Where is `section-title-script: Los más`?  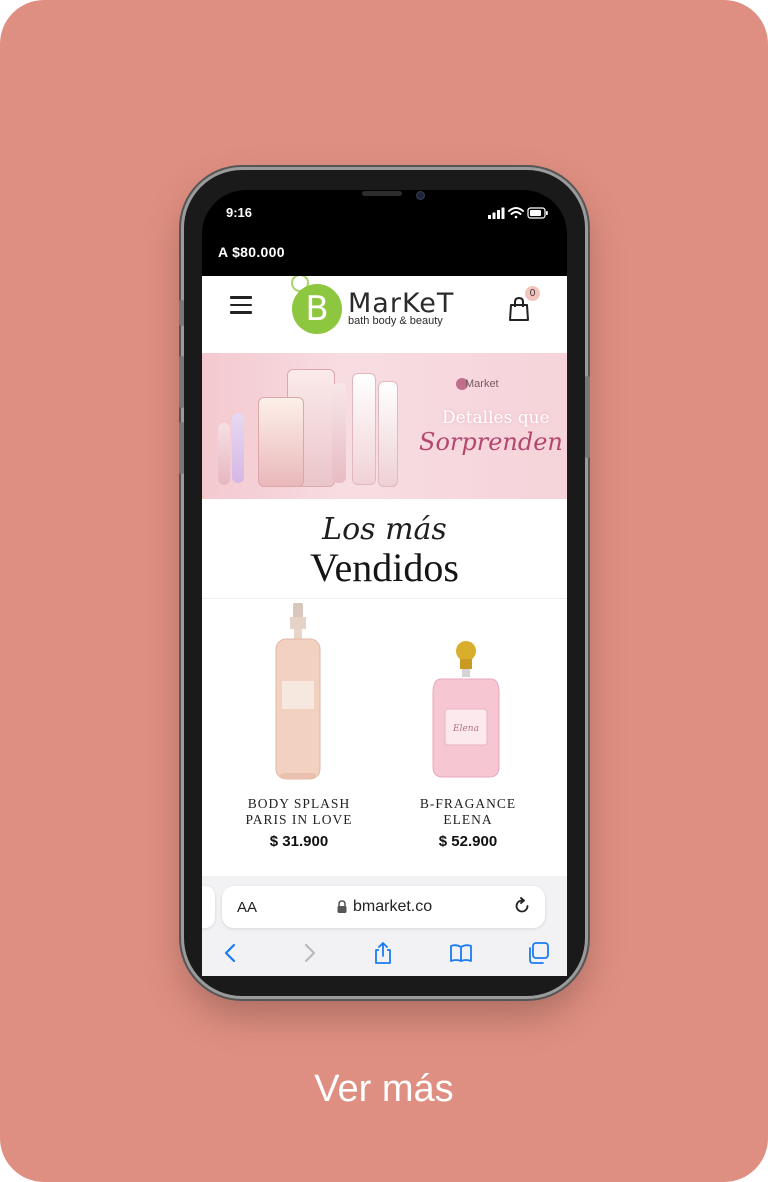 section-title-script: Los más is located at coordinates (384, 529).